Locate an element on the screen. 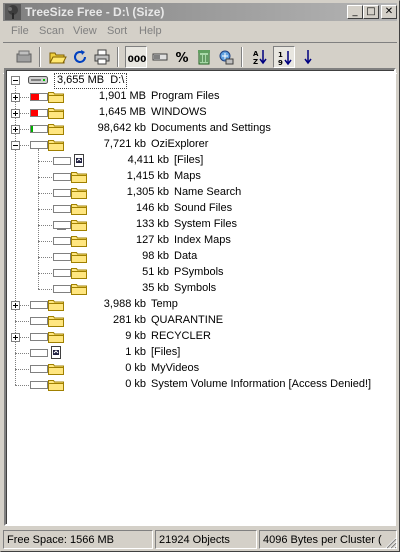 The width and height of the screenshot is (400, 552). percent-icon: % is located at coordinates (181, 58).